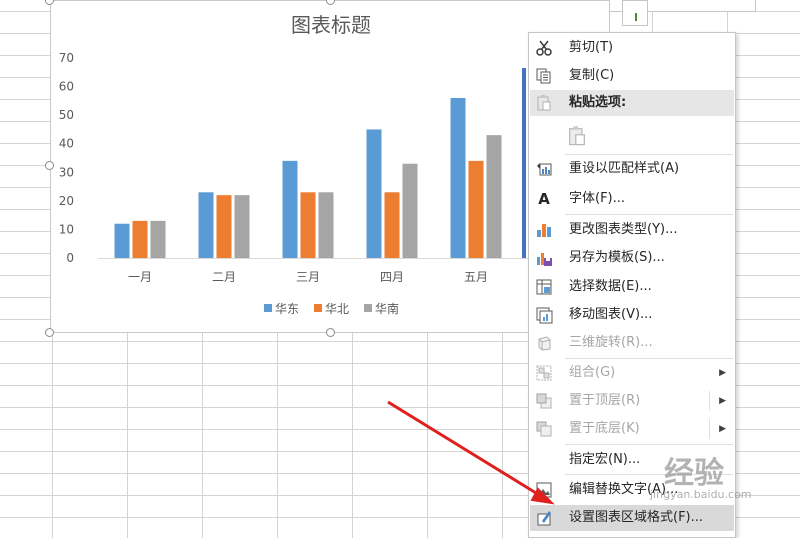 The height and width of the screenshot is (538, 800). What do you see at coordinates (471, 452) in the screenshot?
I see `annotation-arrow` at bounding box center [471, 452].